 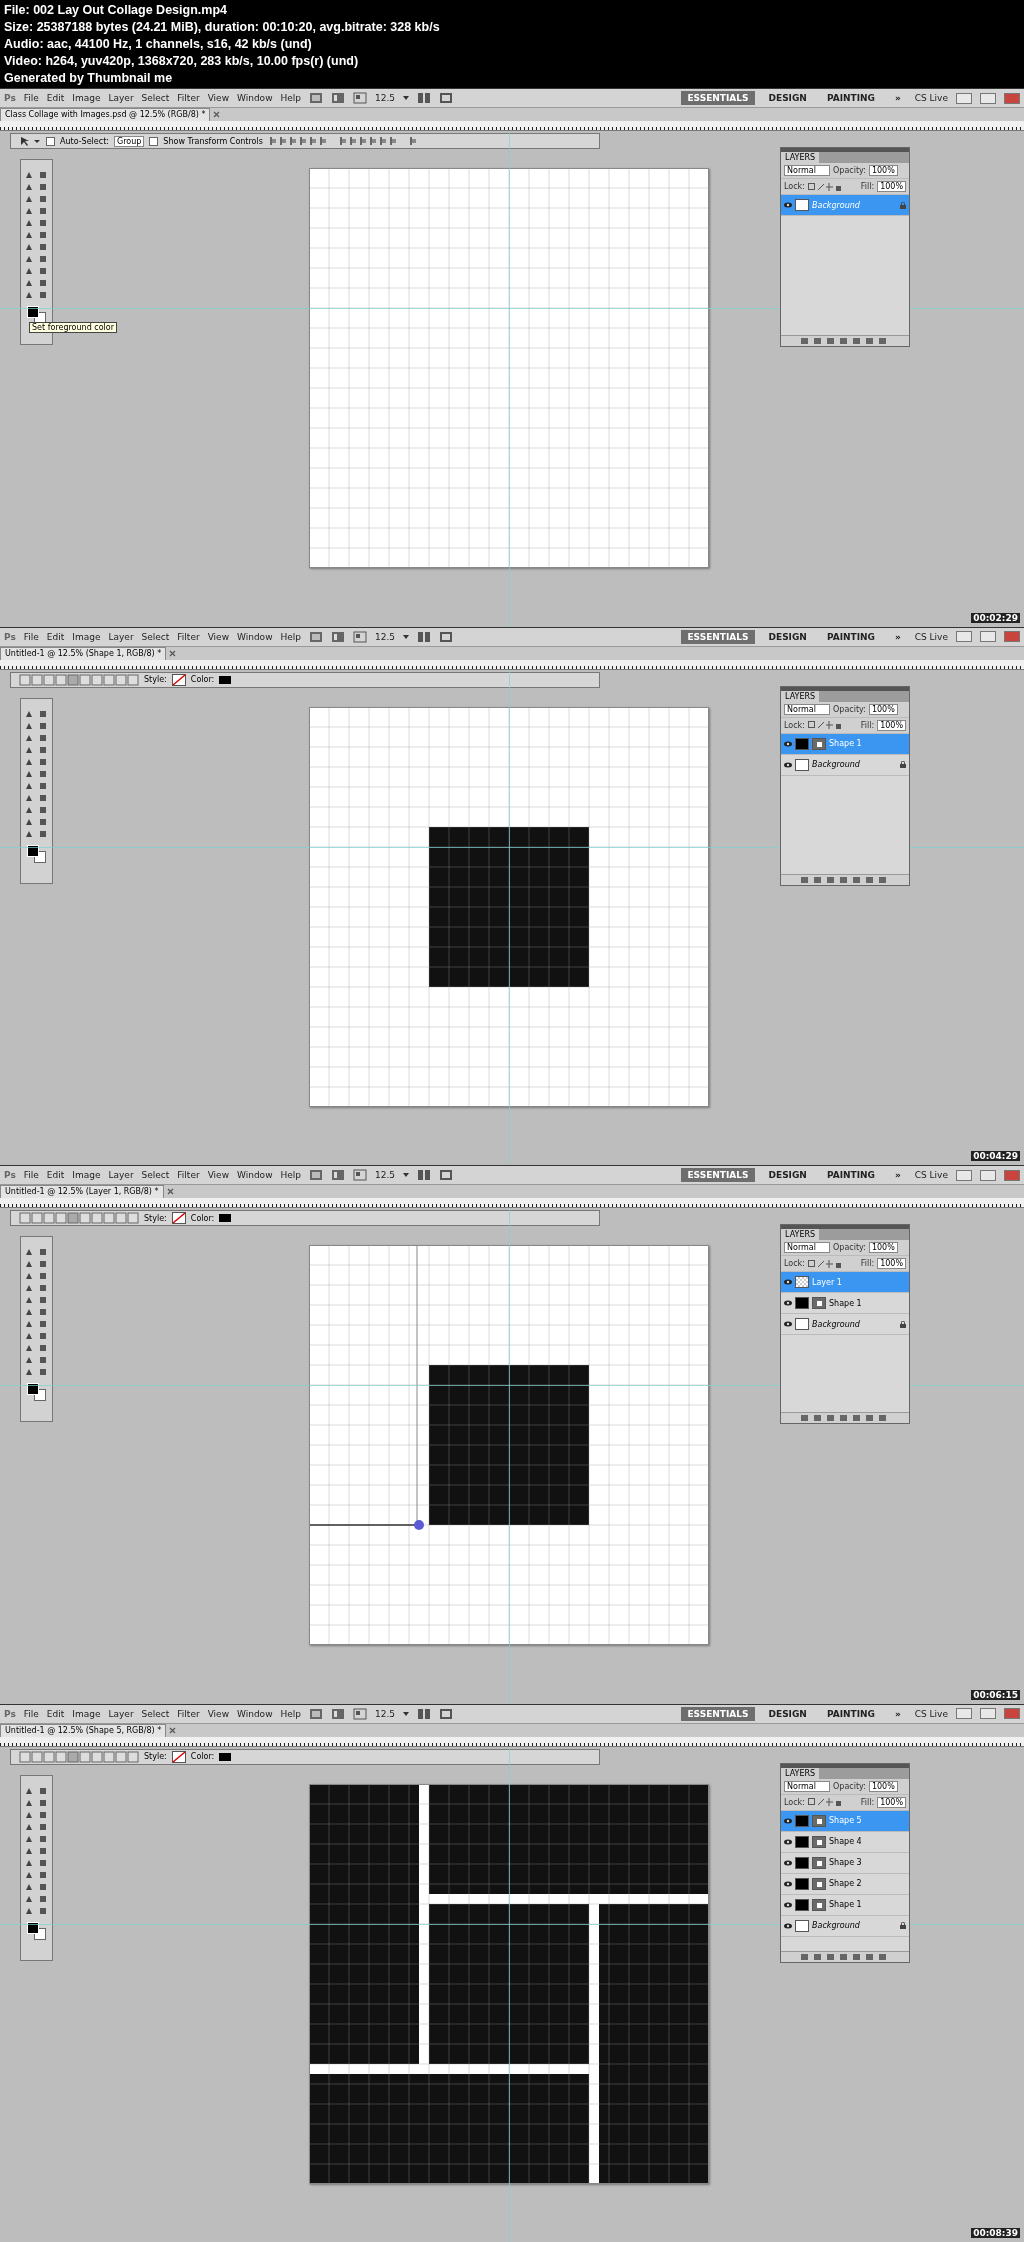 I want to click on align-distribute-icons-drawing, so click(x=342, y=141).